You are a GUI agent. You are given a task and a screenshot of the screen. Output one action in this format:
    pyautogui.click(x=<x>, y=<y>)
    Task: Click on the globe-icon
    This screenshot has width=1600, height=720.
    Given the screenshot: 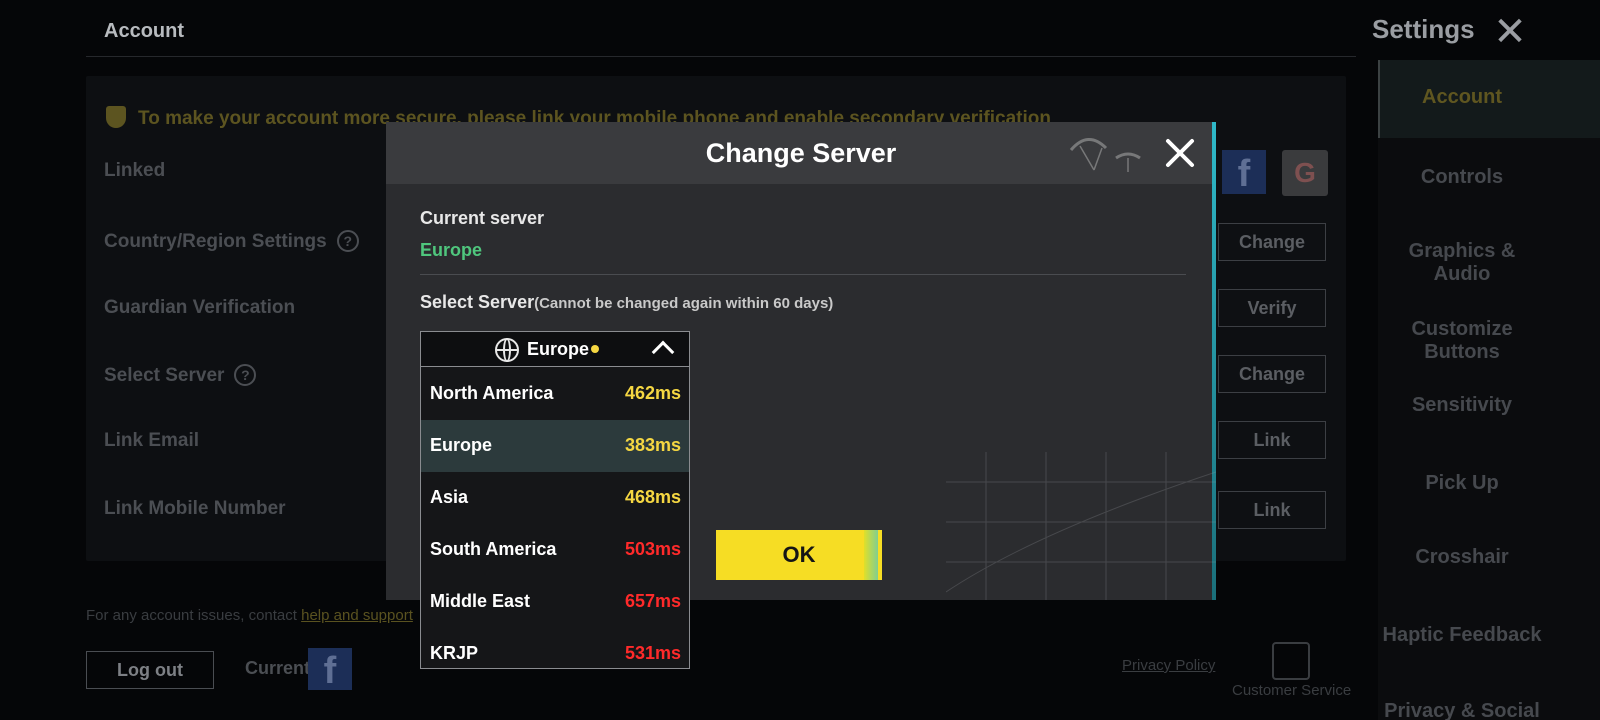 What is the action you would take?
    pyautogui.click(x=507, y=350)
    